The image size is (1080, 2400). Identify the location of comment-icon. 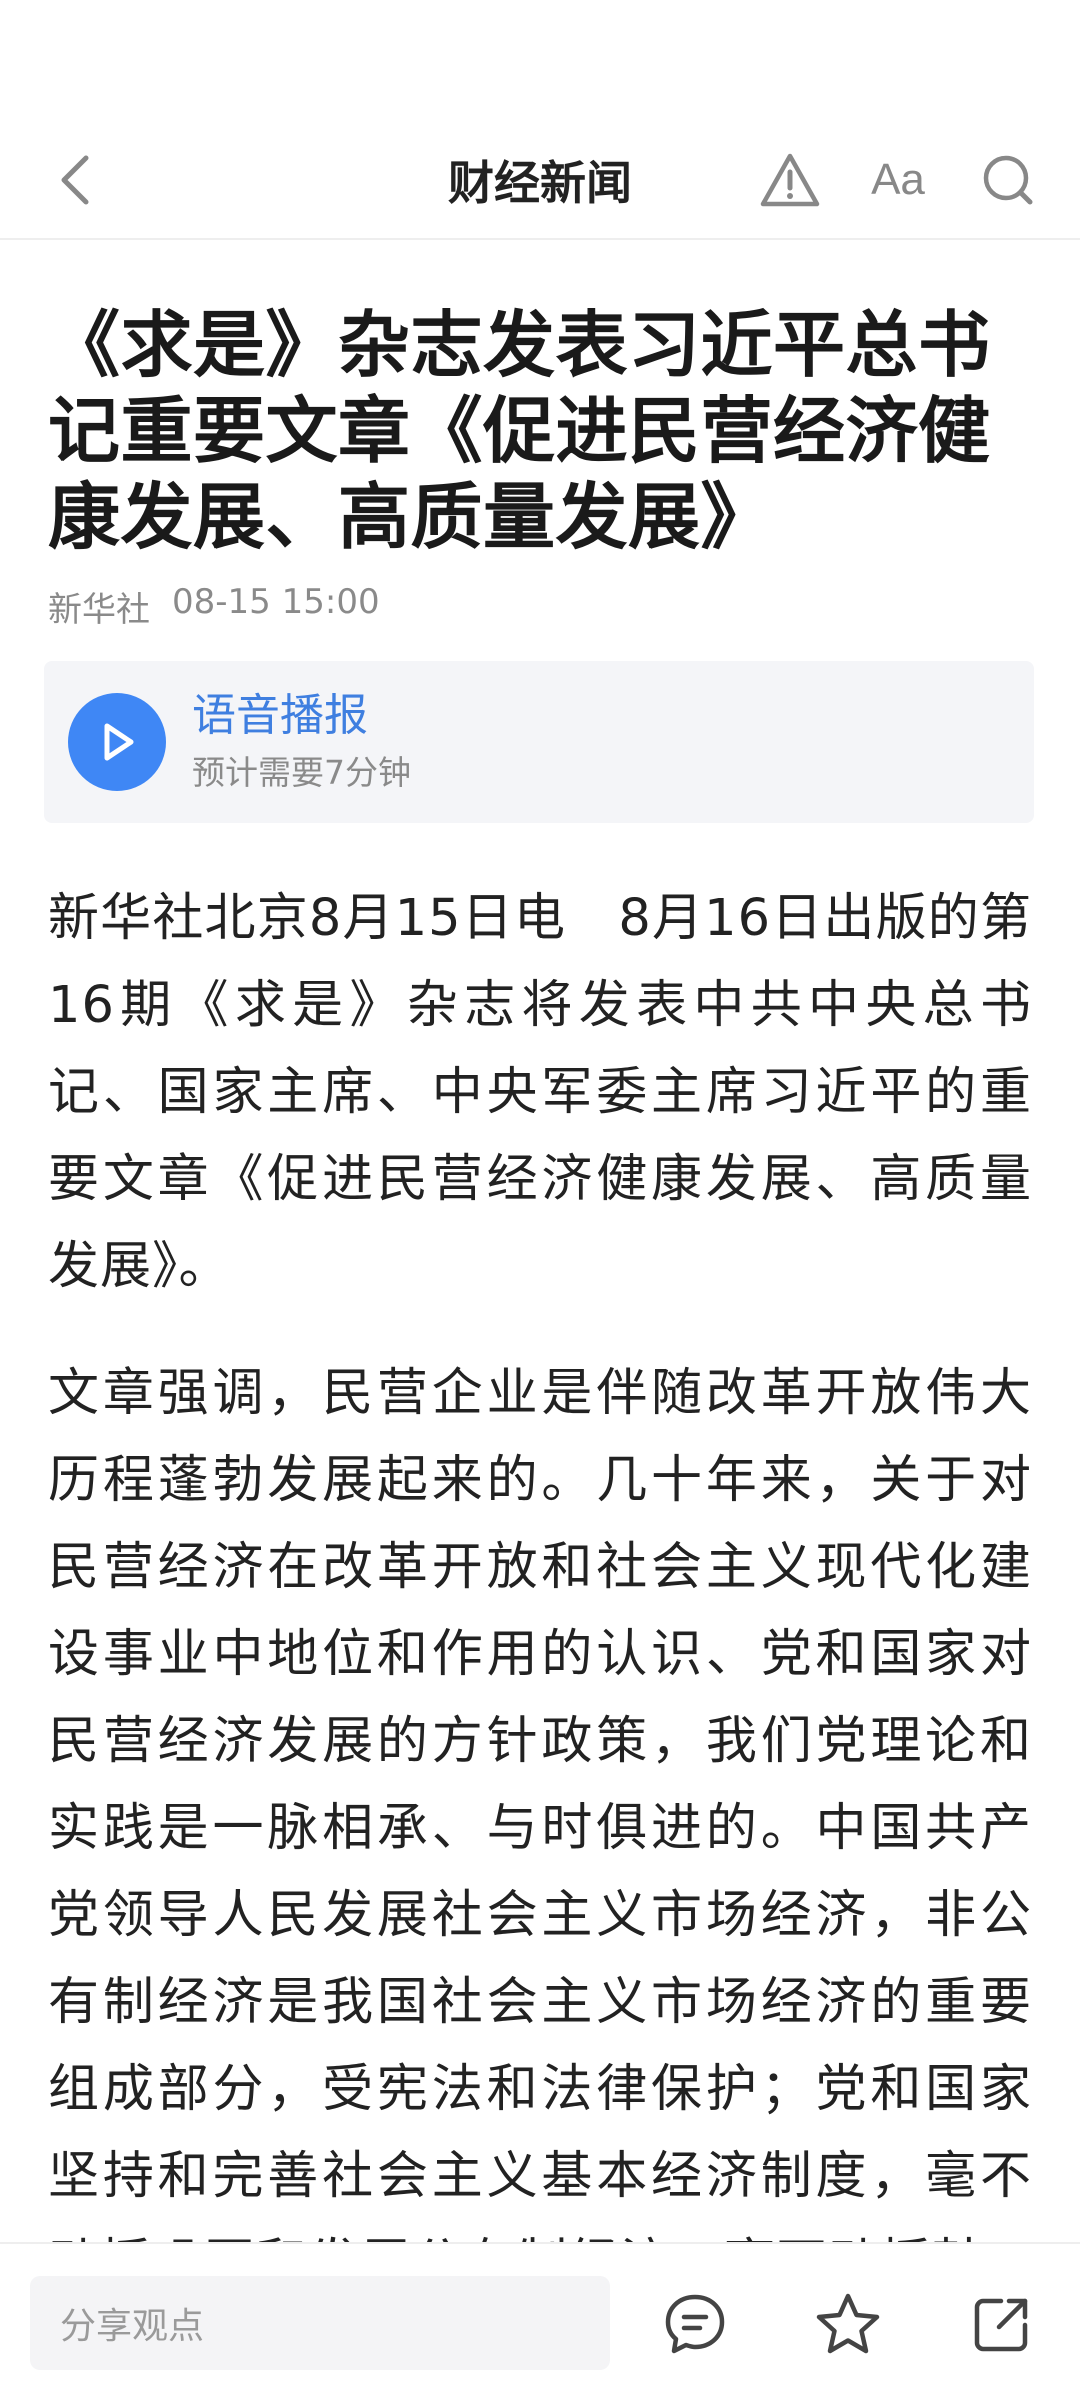
(695, 2324).